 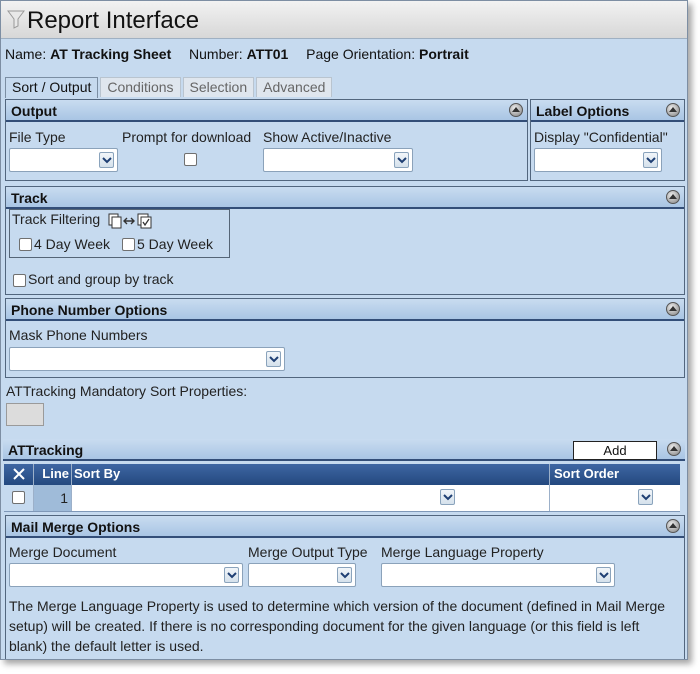 What do you see at coordinates (128, 244) in the screenshot?
I see `five-day-week-checkbox` at bounding box center [128, 244].